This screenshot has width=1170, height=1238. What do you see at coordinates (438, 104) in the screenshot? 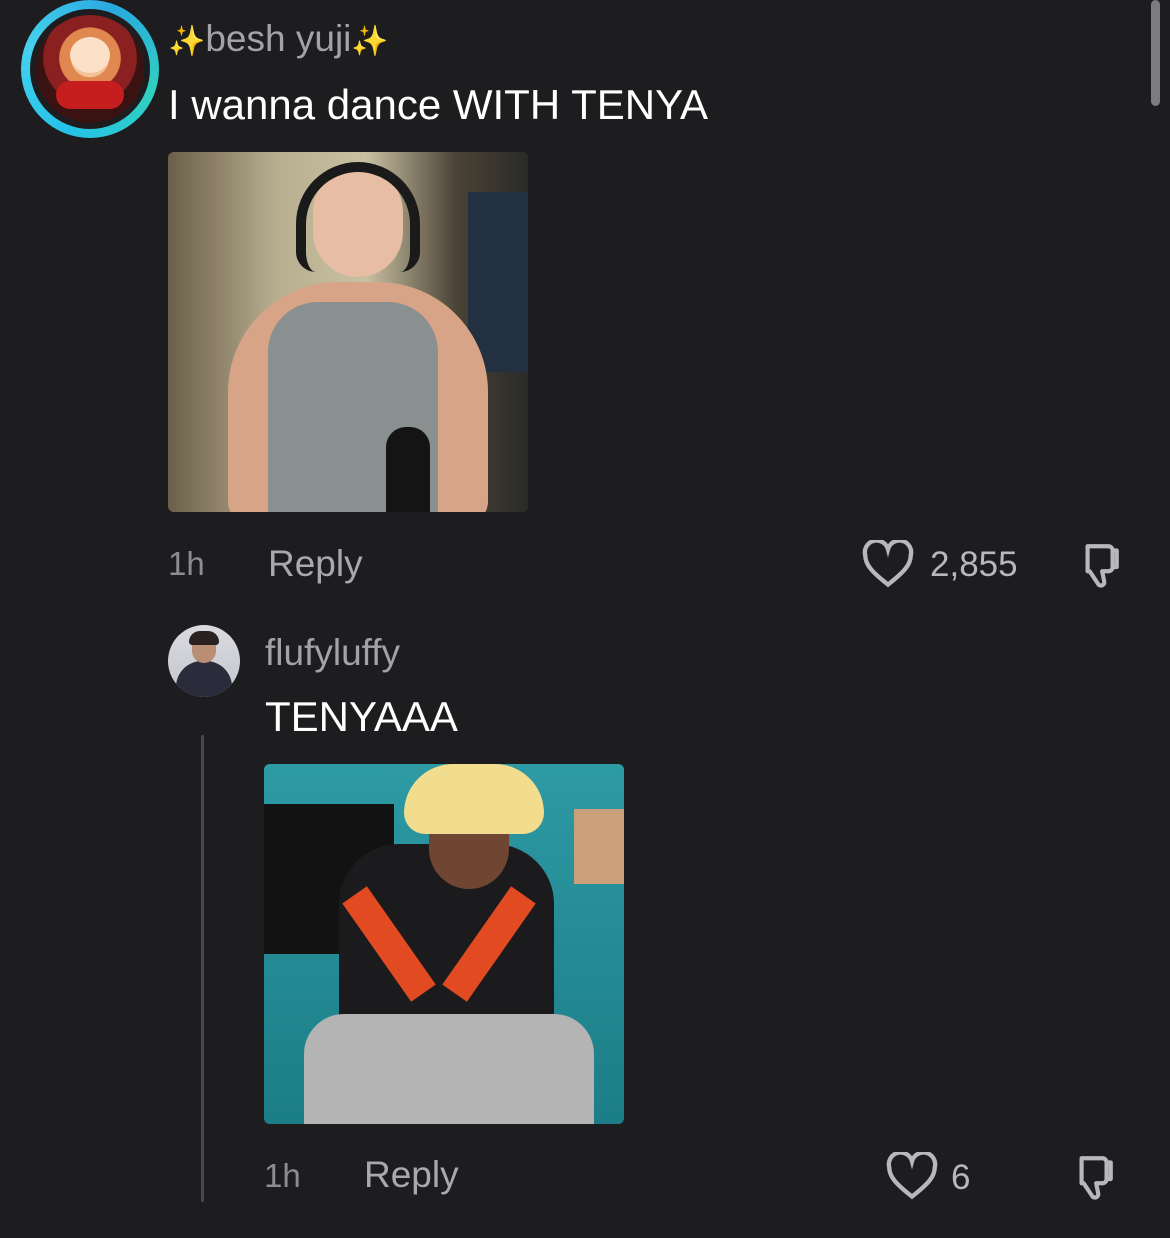
I see `comment-text: I wanna dance WITH TENYA` at bounding box center [438, 104].